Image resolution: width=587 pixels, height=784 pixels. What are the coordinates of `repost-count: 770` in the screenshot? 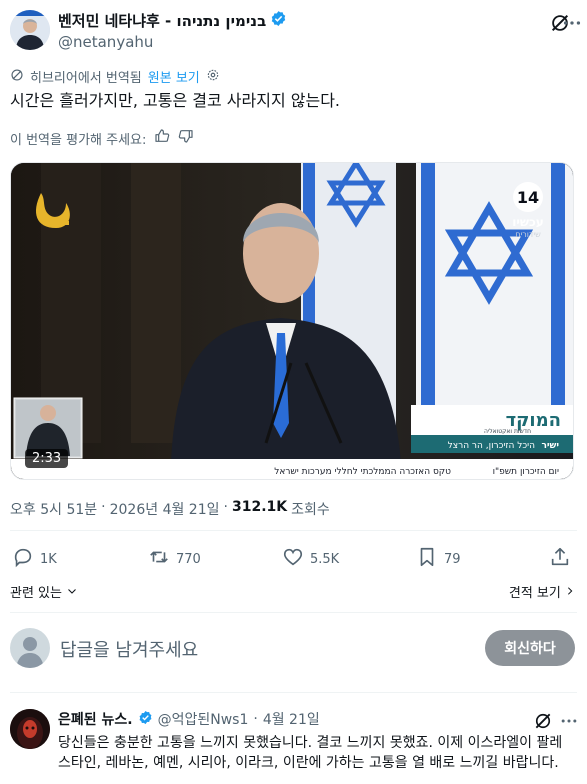 It's located at (188, 559).